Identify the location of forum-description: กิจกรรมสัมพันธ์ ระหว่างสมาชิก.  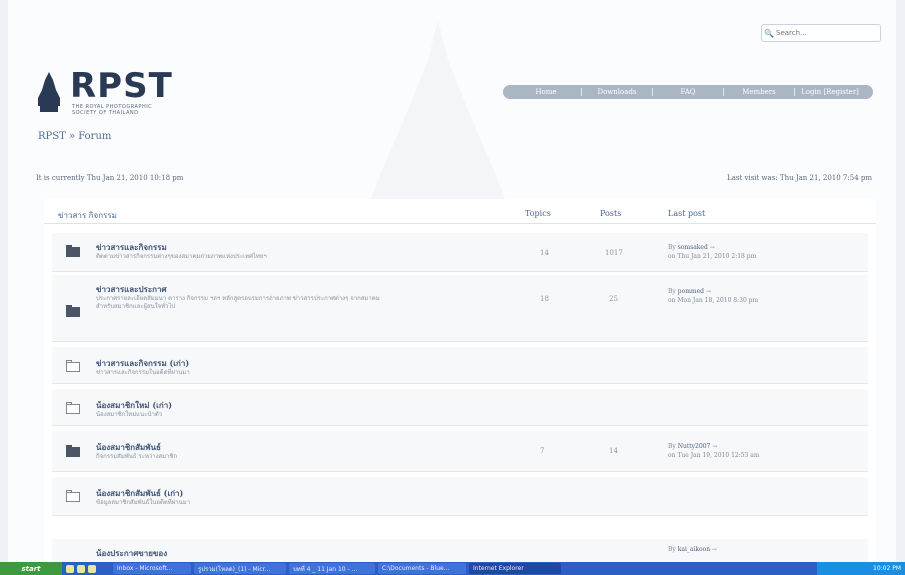
(137, 456).